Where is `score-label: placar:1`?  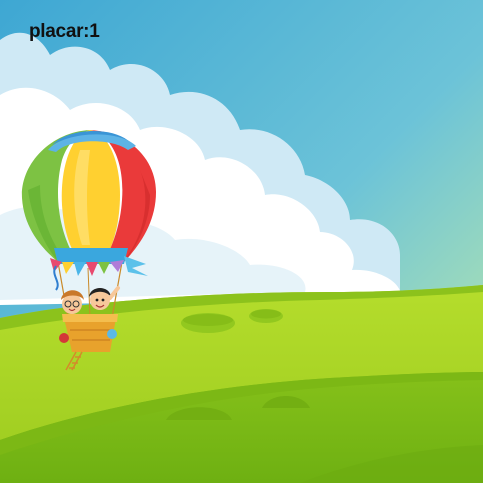
score-label: placar:1 is located at coordinates (64, 31).